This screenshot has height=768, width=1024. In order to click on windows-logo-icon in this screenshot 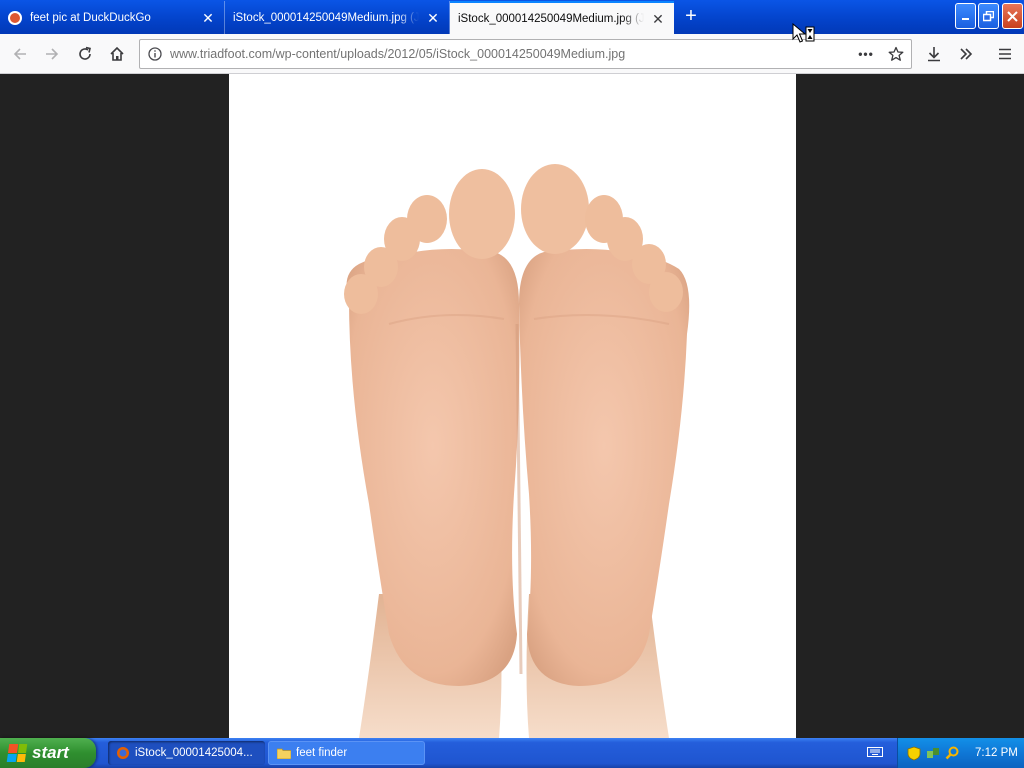, I will do `click(17, 753)`.